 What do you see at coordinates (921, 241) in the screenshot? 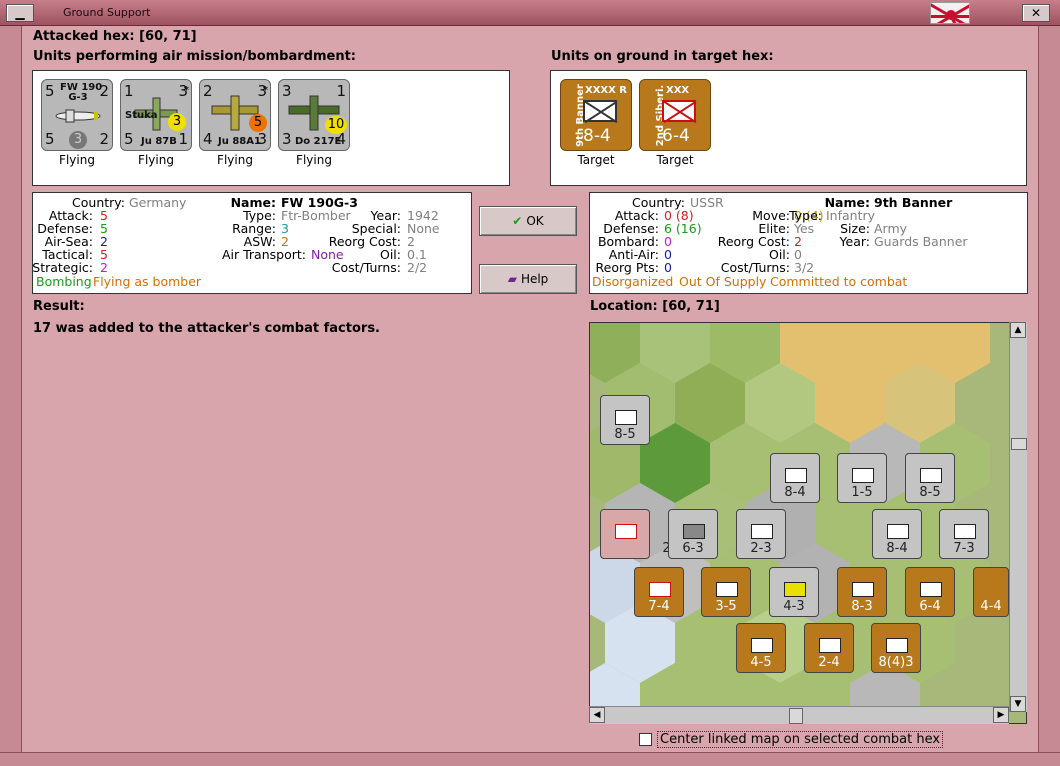
I see `info-value: Guards Banner` at bounding box center [921, 241].